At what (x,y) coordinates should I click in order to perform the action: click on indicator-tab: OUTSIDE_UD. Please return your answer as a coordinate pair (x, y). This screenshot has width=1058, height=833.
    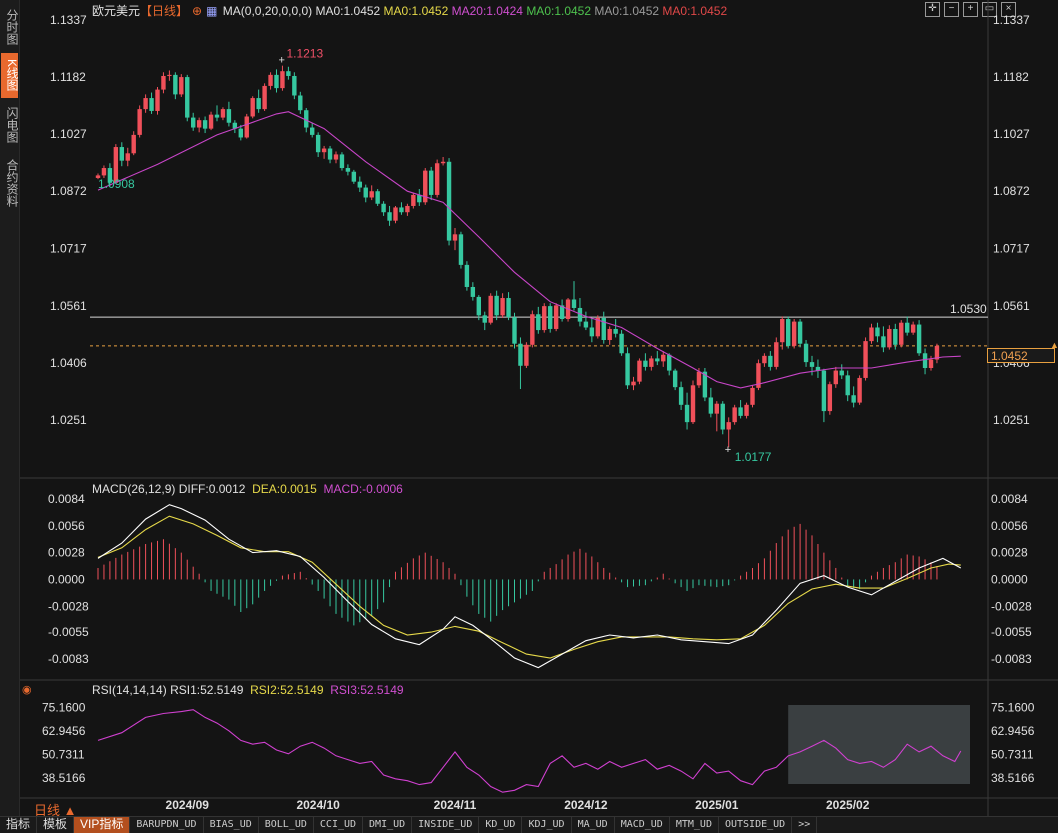
    Looking at the image, I should click on (756, 825).